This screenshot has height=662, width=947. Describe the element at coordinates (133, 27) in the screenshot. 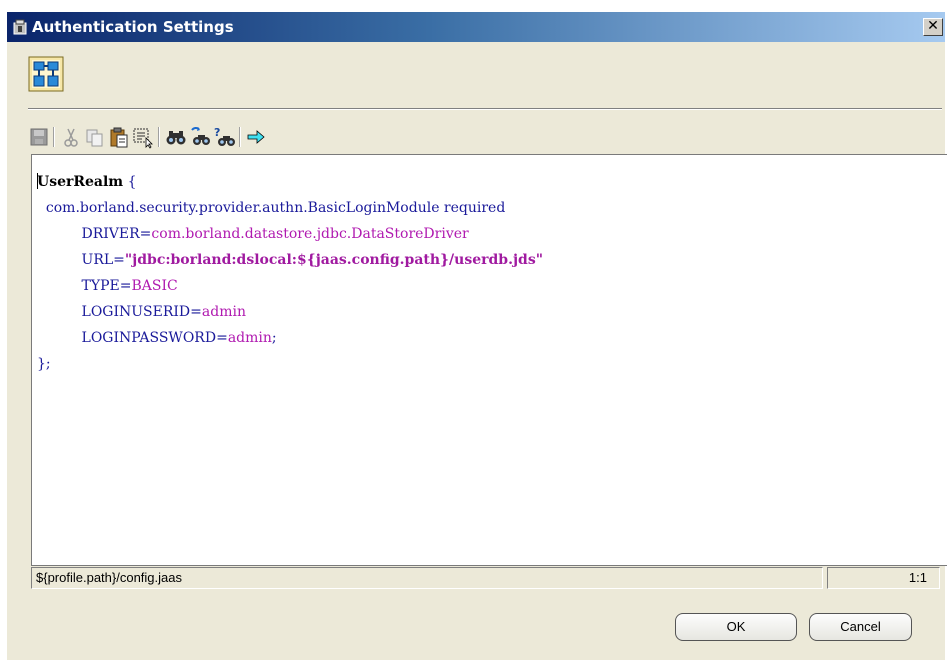

I see `dialog-title: Authentication Settings` at that location.